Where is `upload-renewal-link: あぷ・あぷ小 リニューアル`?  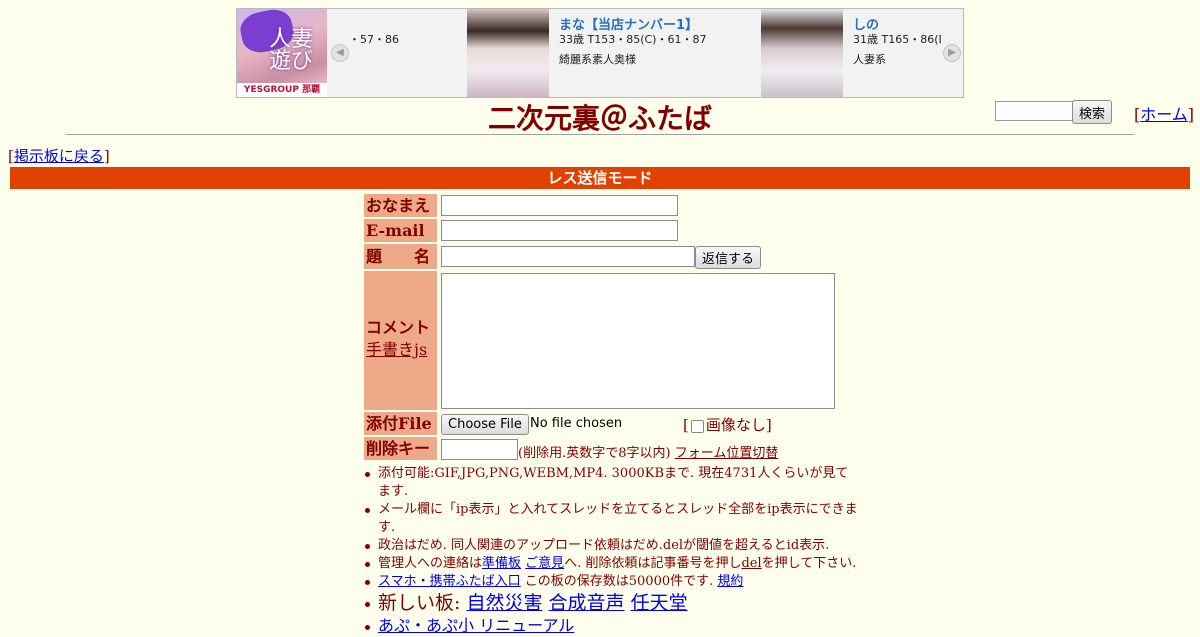
upload-renewal-link: あぷ・あぷ小 リニューアル is located at coordinates (476, 625).